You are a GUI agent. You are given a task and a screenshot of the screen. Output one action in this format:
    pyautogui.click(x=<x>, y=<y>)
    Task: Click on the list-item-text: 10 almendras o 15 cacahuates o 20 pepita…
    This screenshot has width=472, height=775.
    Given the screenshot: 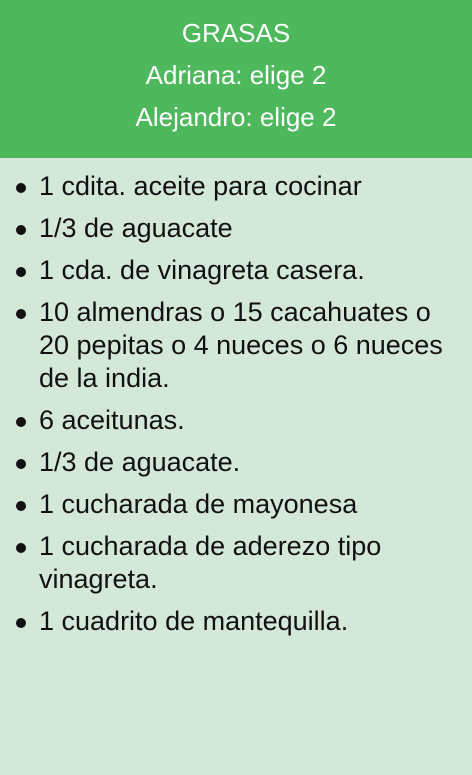 What is the action you would take?
    pyautogui.click(x=241, y=345)
    